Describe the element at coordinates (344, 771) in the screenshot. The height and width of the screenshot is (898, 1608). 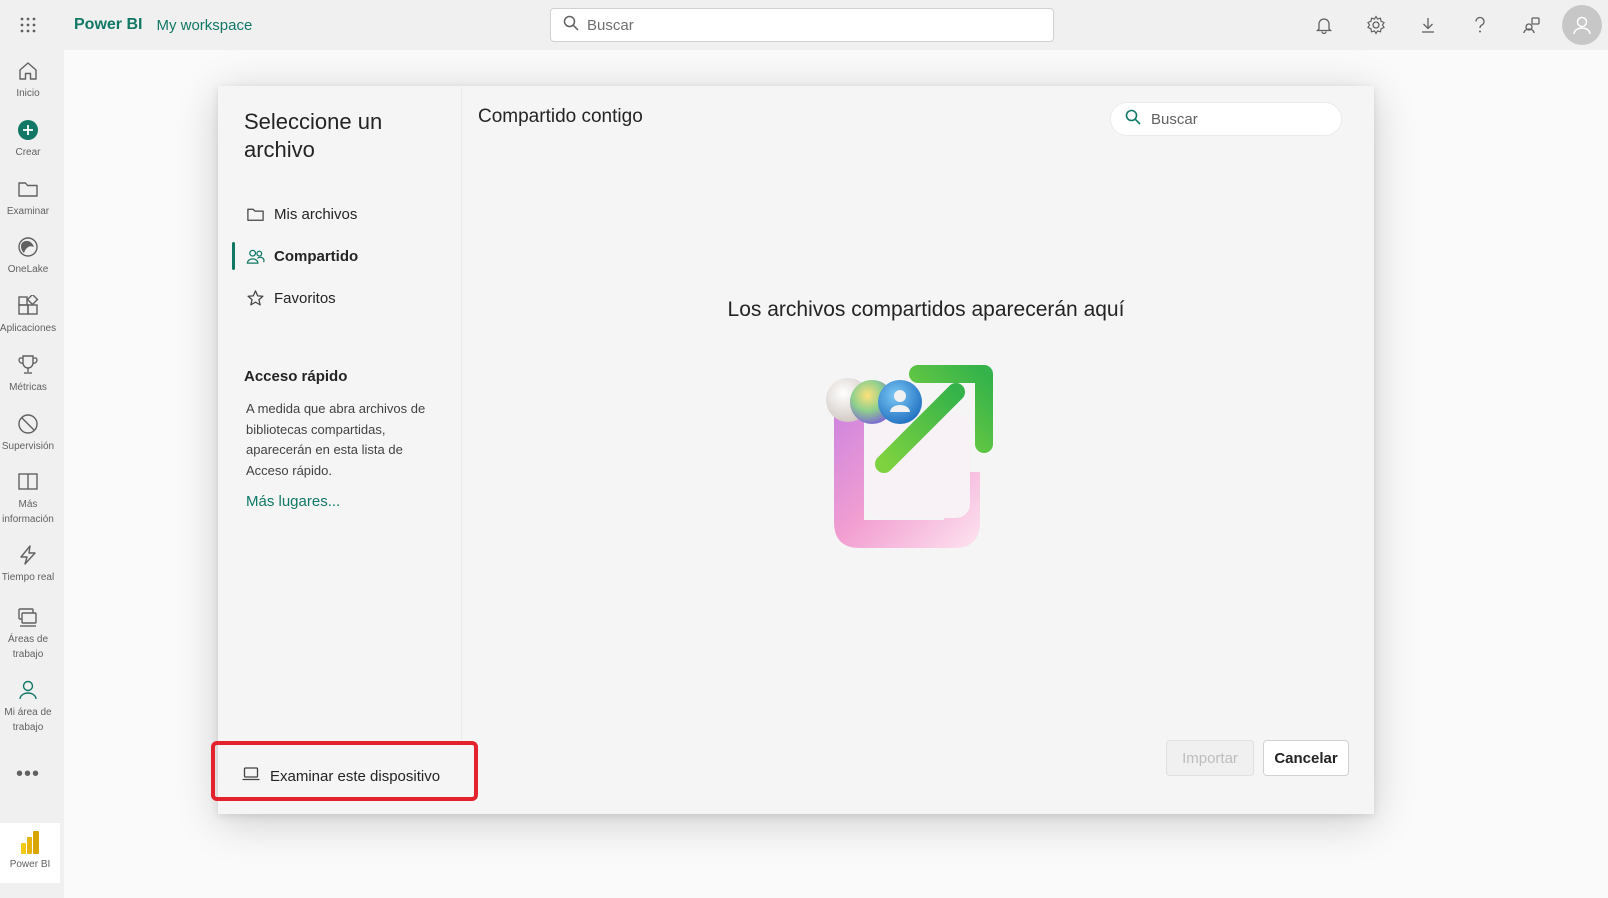
I see `highlight-annotation` at that location.